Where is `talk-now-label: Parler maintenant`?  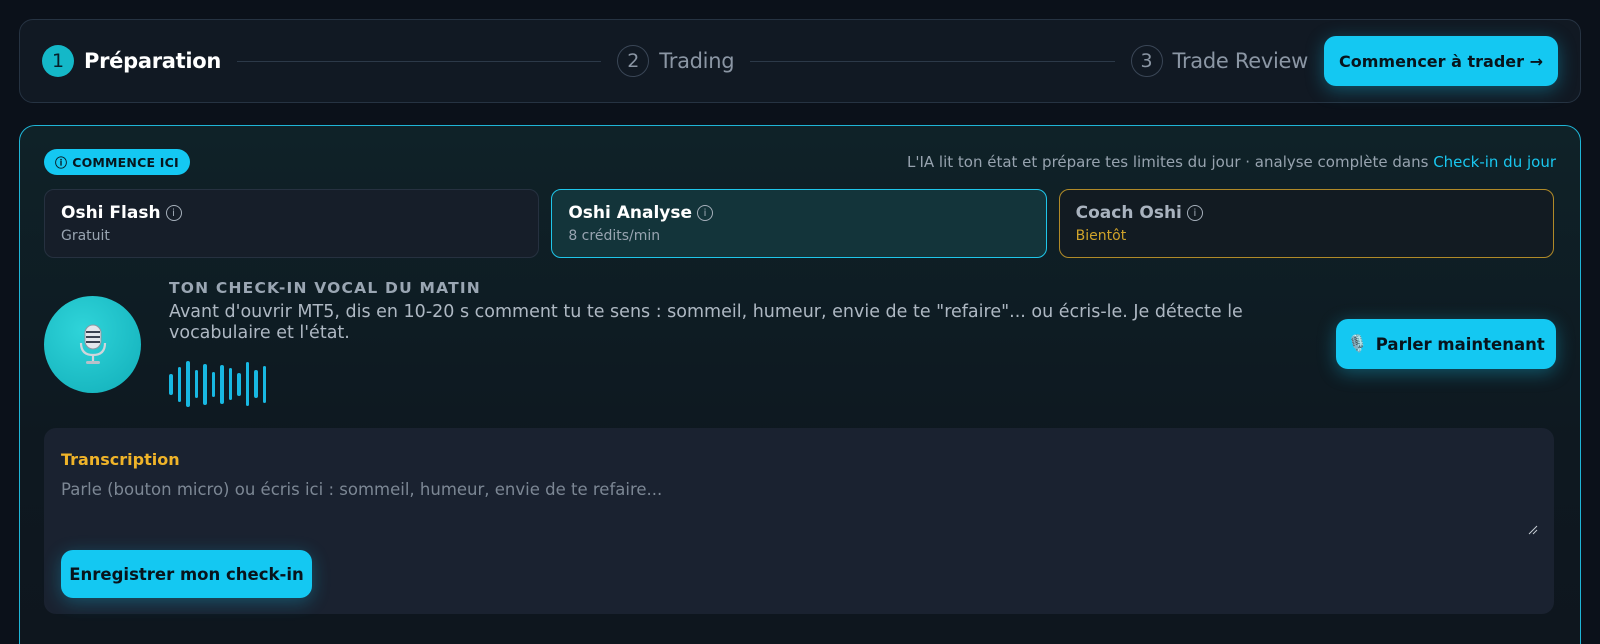
talk-now-label: Parler maintenant is located at coordinates (1460, 344).